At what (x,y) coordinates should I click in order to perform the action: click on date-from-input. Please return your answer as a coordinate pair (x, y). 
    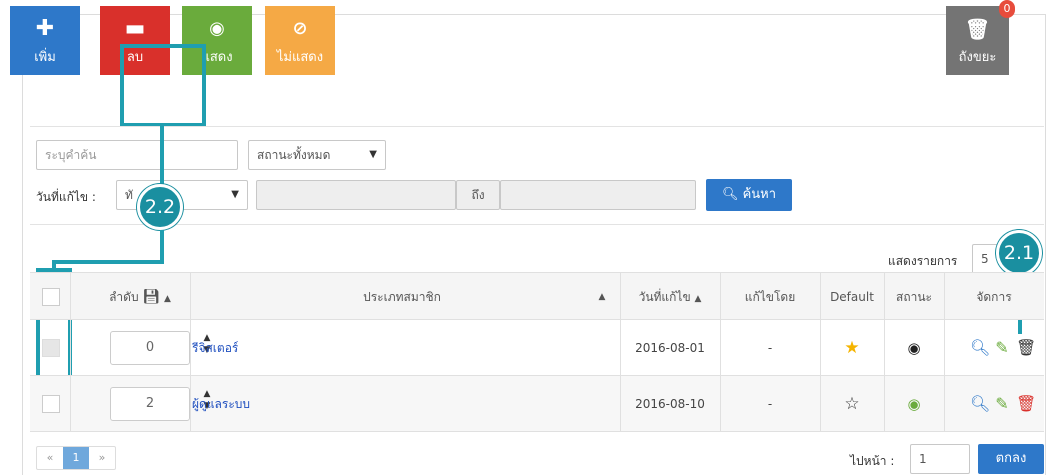
    Looking at the image, I should click on (356, 195).